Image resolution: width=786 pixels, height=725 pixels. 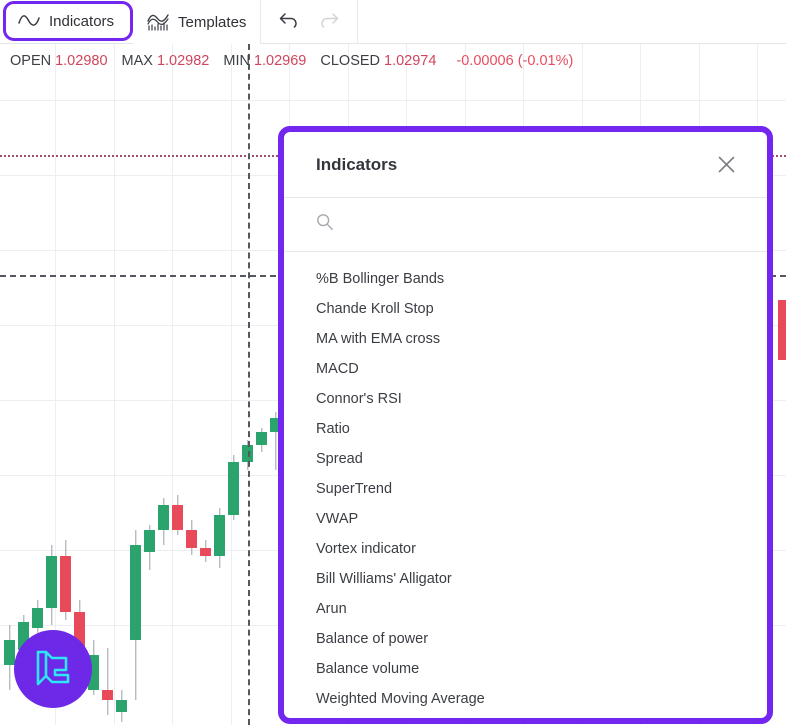 I want to click on search-icon, so click(x=325, y=224).